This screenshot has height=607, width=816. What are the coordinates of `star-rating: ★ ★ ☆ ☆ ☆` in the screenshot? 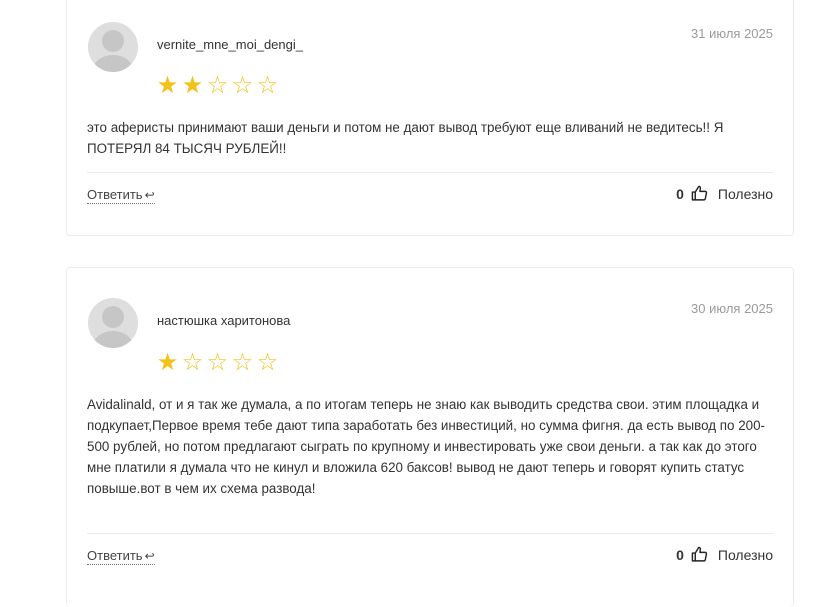 It's located at (217, 85).